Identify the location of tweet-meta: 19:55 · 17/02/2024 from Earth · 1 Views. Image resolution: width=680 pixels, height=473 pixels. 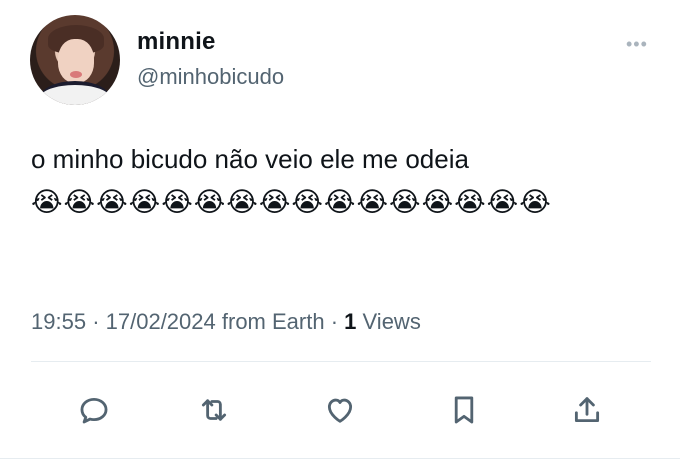
(226, 322).